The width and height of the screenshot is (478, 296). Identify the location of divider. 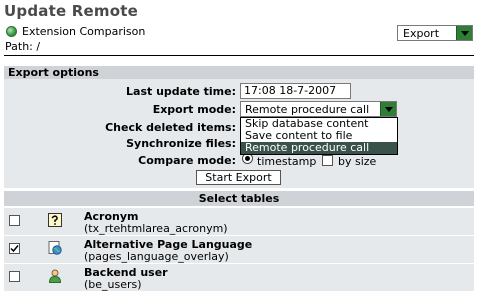
(239, 55).